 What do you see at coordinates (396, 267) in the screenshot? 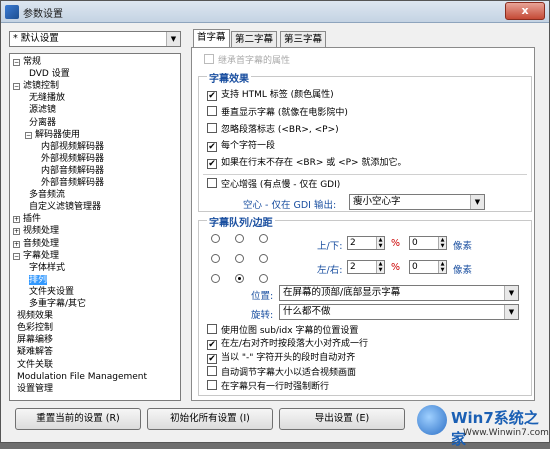
I see `percent-unit: %` at bounding box center [396, 267].